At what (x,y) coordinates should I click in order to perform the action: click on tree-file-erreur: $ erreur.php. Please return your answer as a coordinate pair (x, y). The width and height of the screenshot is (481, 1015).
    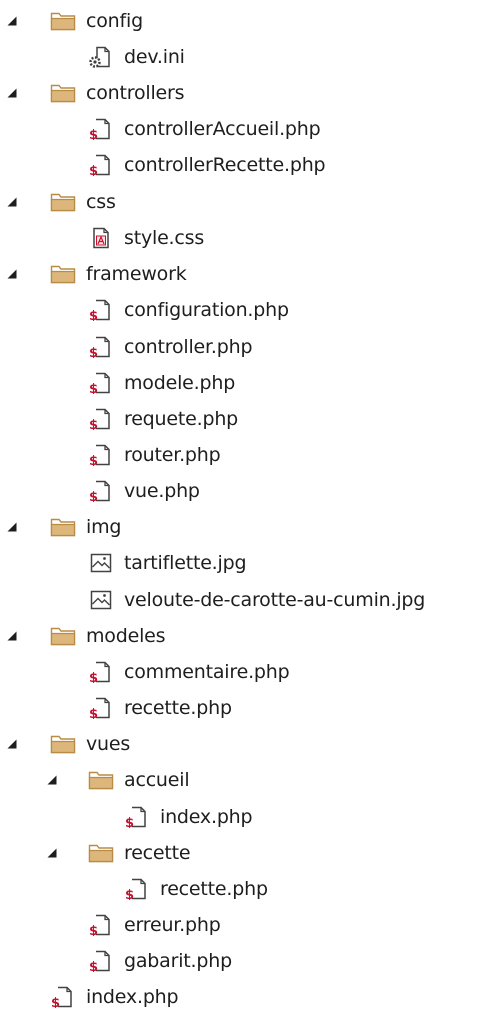
    Looking at the image, I should click on (110, 925).